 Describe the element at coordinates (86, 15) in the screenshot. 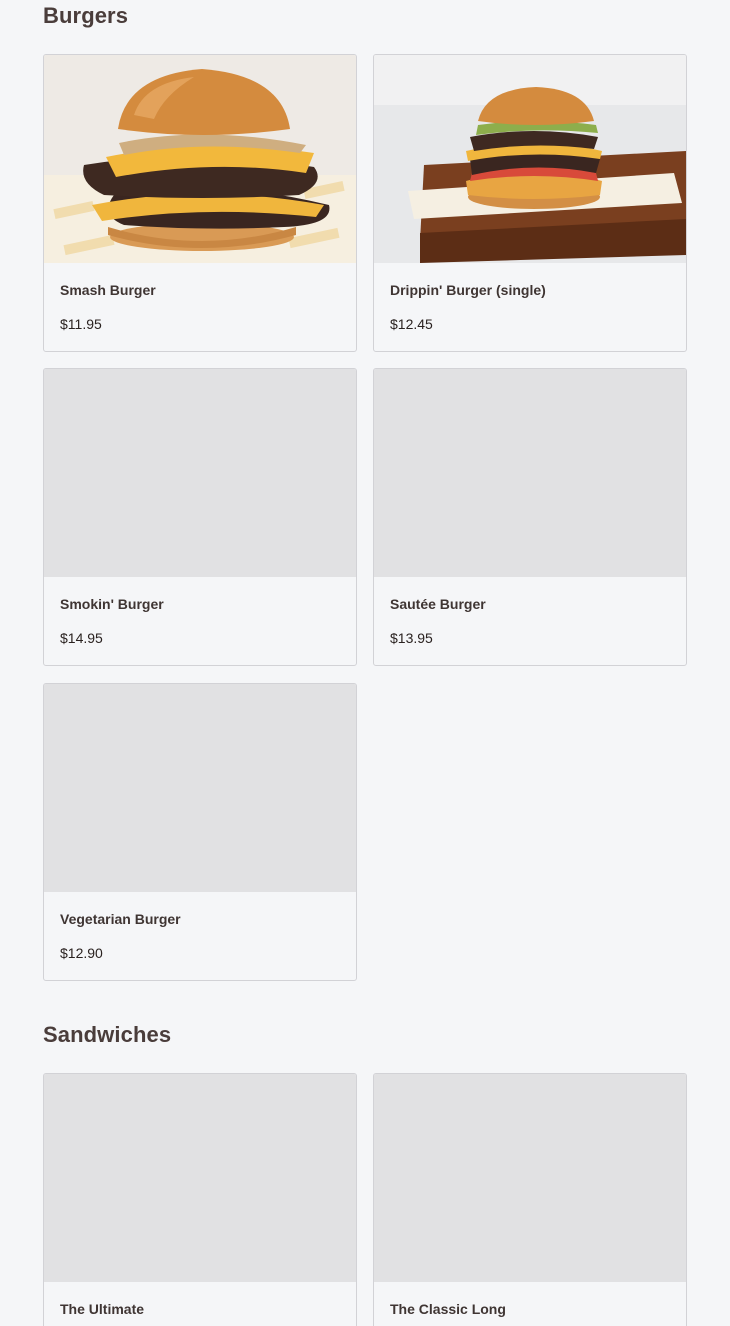

I see `section-title-burgers: Burgers` at that location.